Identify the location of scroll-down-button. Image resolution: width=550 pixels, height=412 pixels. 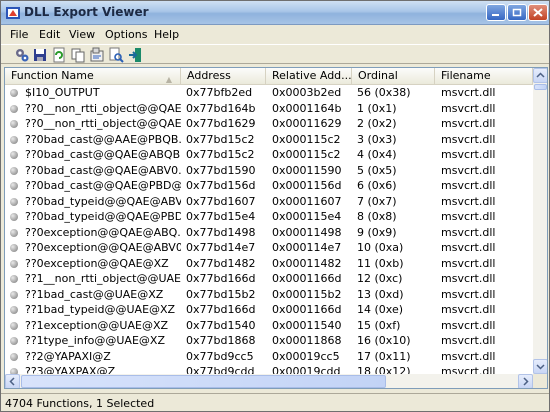
(540, 366).